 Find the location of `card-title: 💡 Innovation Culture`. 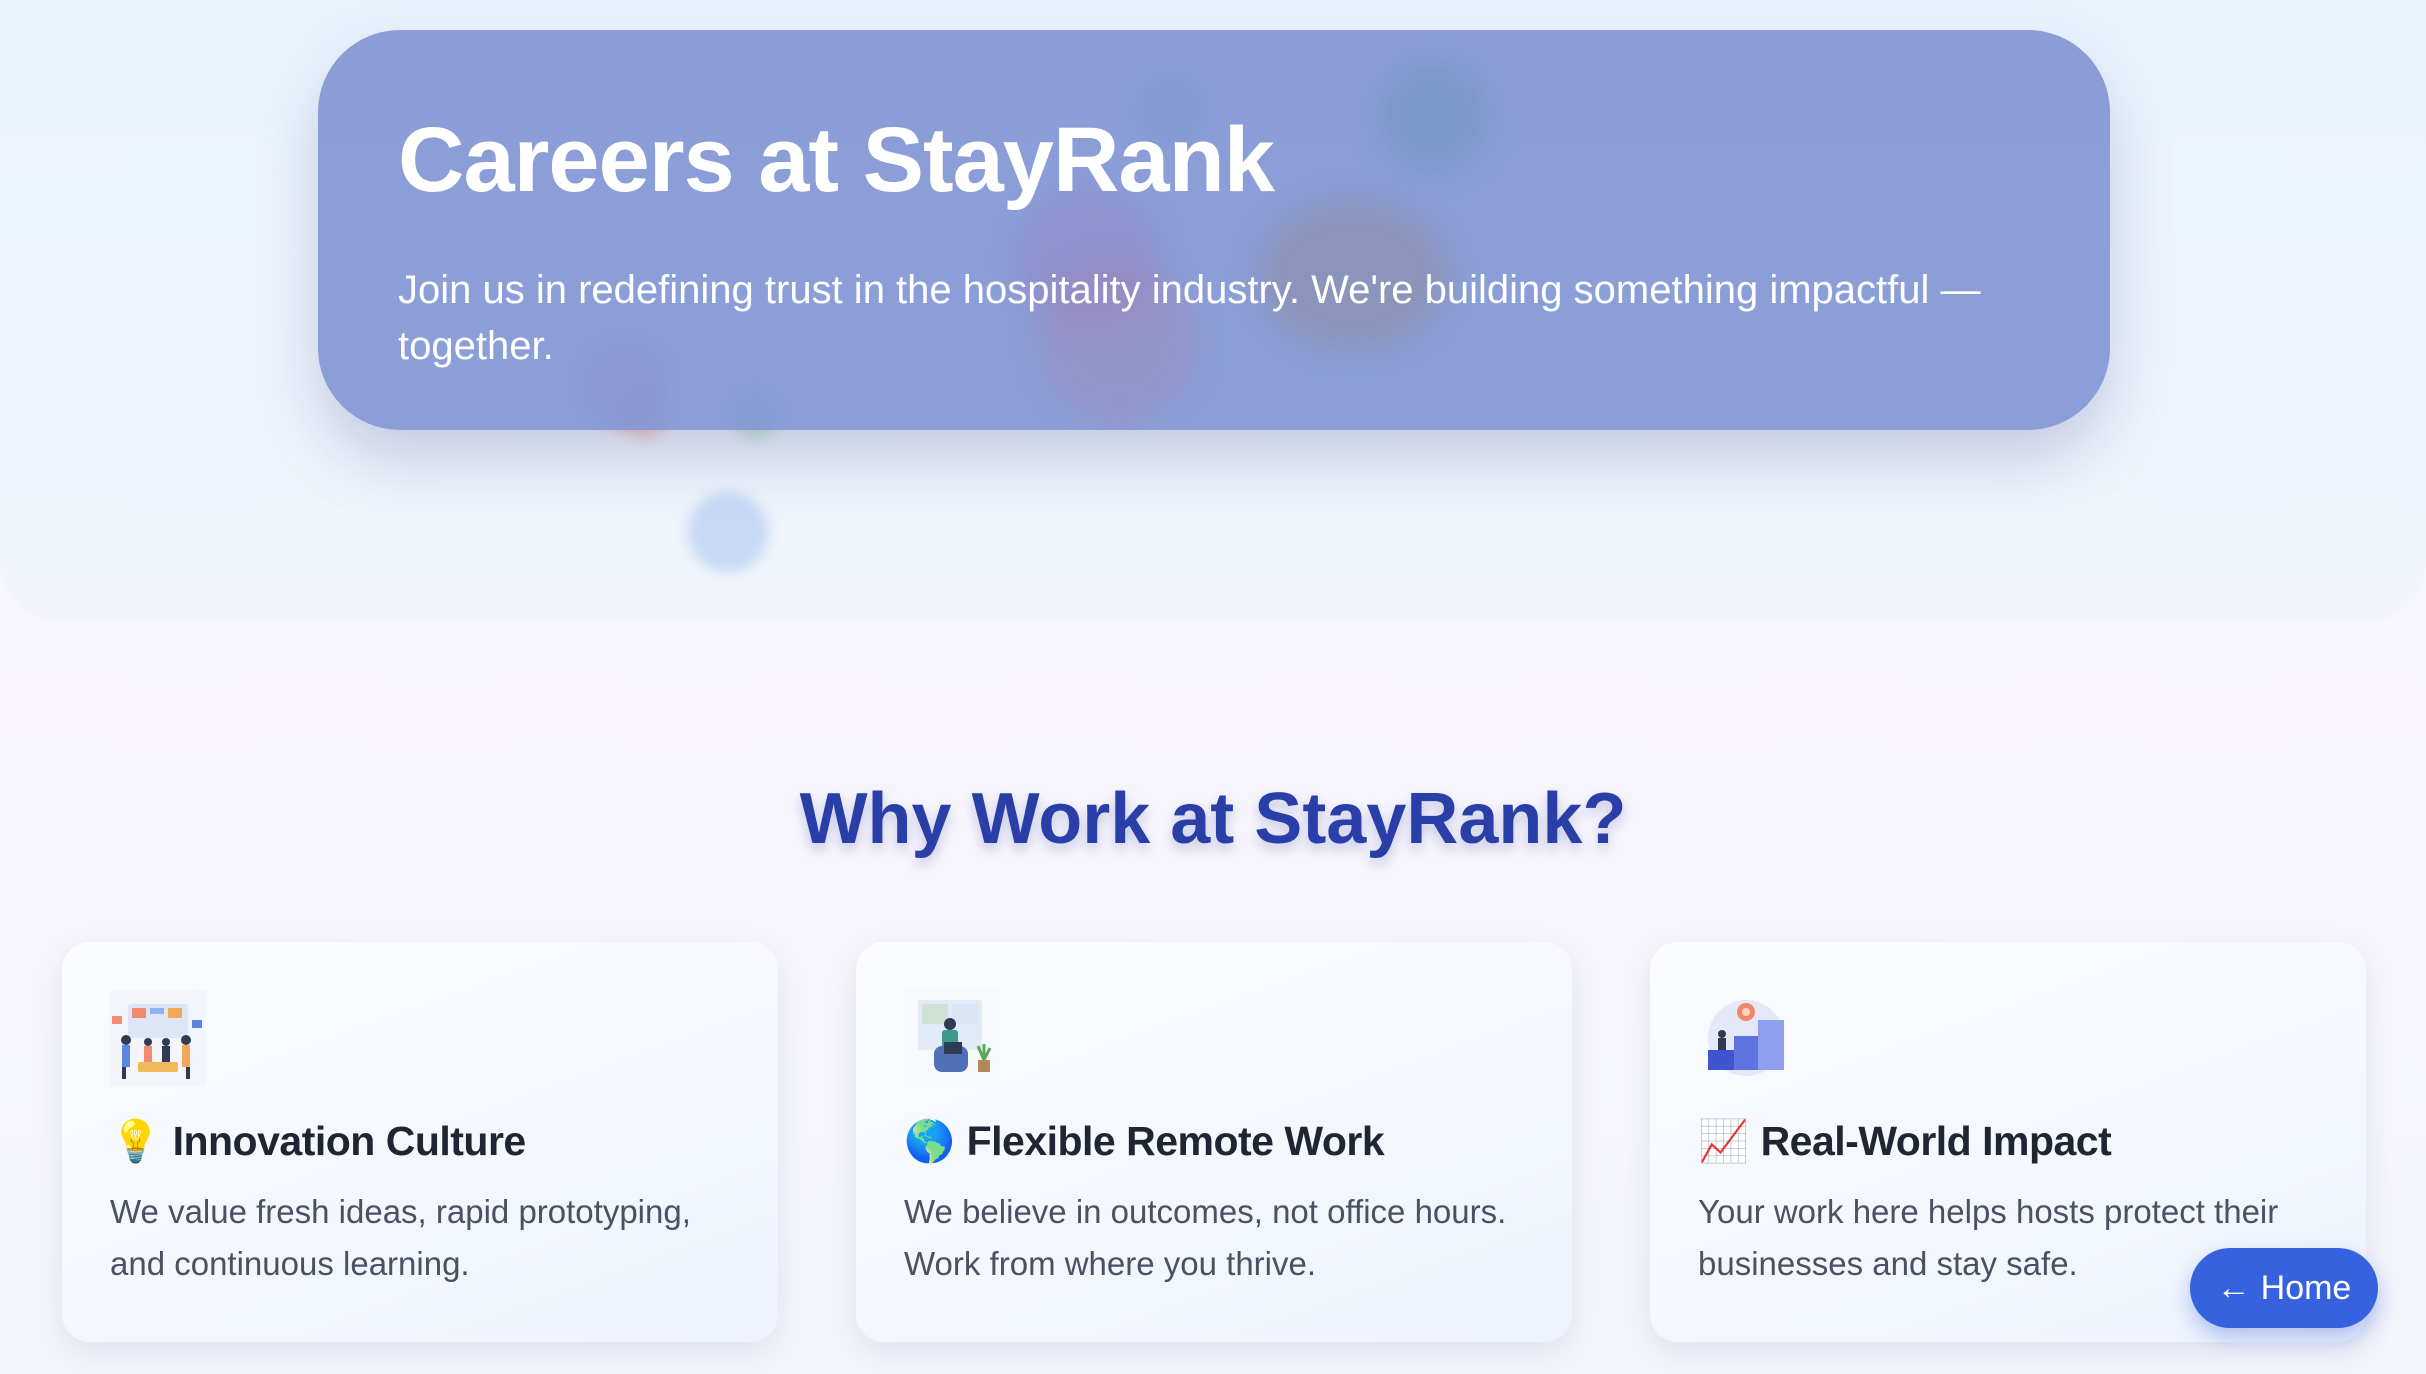

card-title: 💡 Innovation Culture is located at coordinates (318, 1142).